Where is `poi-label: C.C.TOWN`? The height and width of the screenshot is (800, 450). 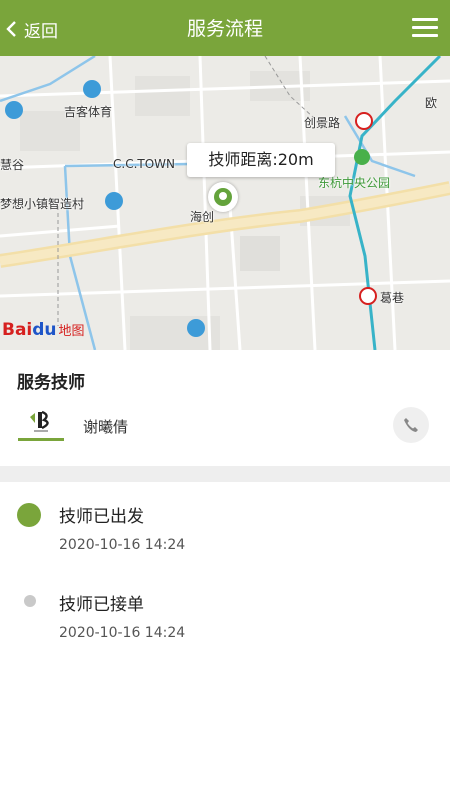 poi-label: C.C.TOWN is located at coordinates (144, 164).